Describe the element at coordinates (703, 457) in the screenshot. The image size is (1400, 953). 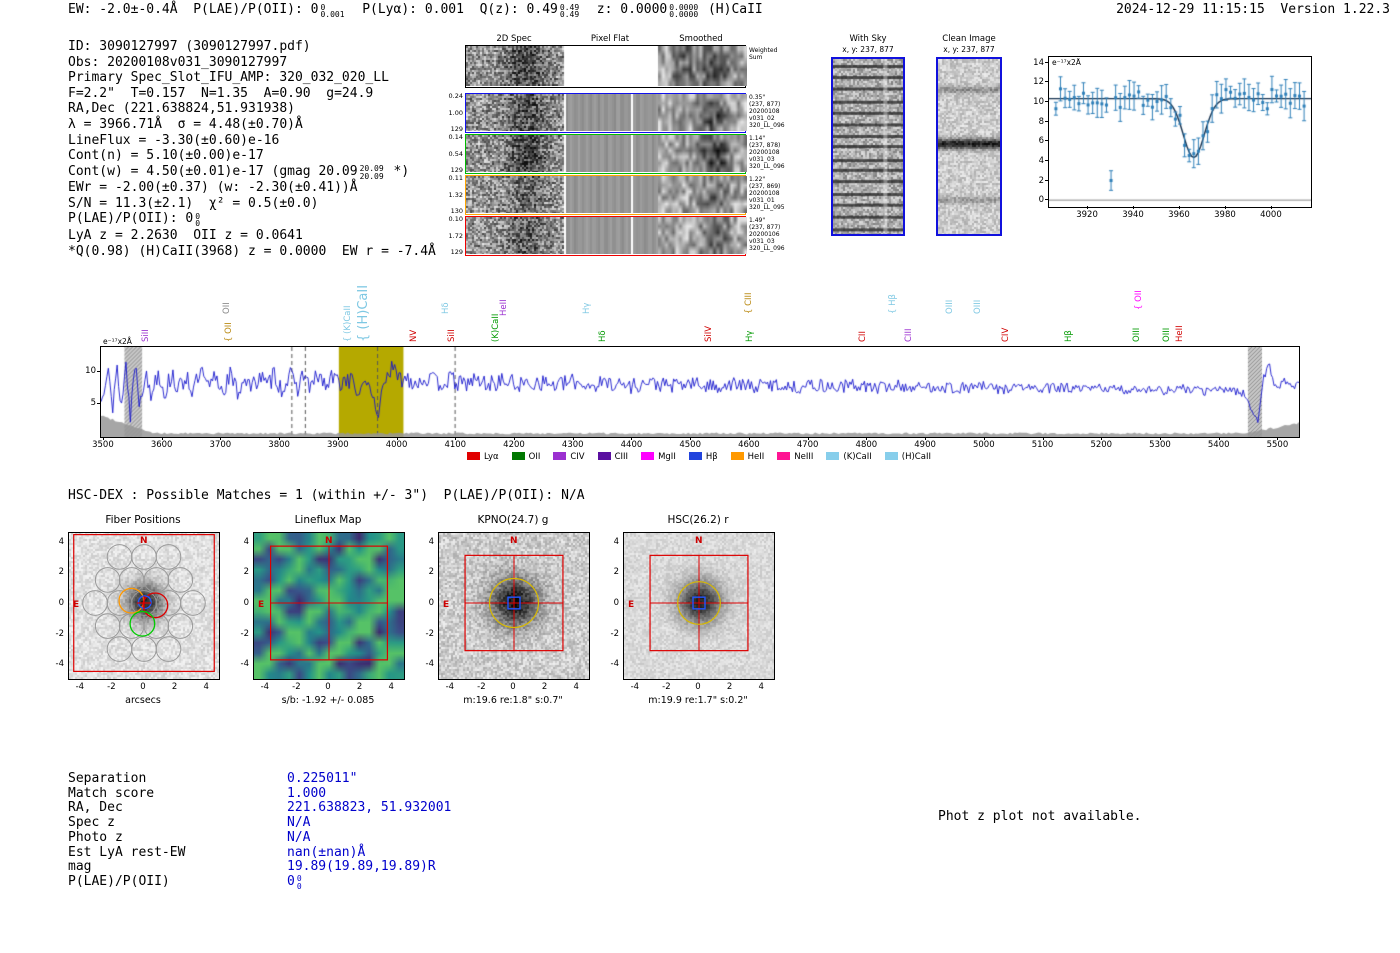
I see `legend-item: Hβ` at that location.